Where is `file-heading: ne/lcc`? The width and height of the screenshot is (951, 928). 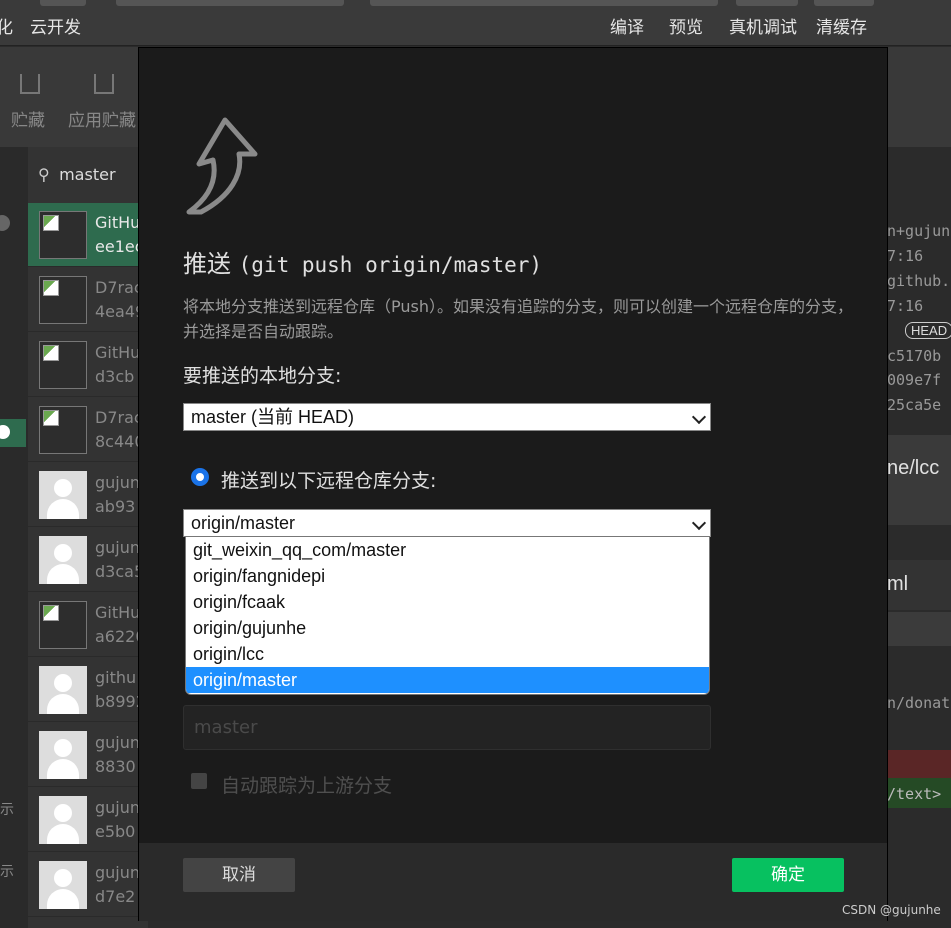
file-heading: ne/lcc is located at coordinates (913, 468).